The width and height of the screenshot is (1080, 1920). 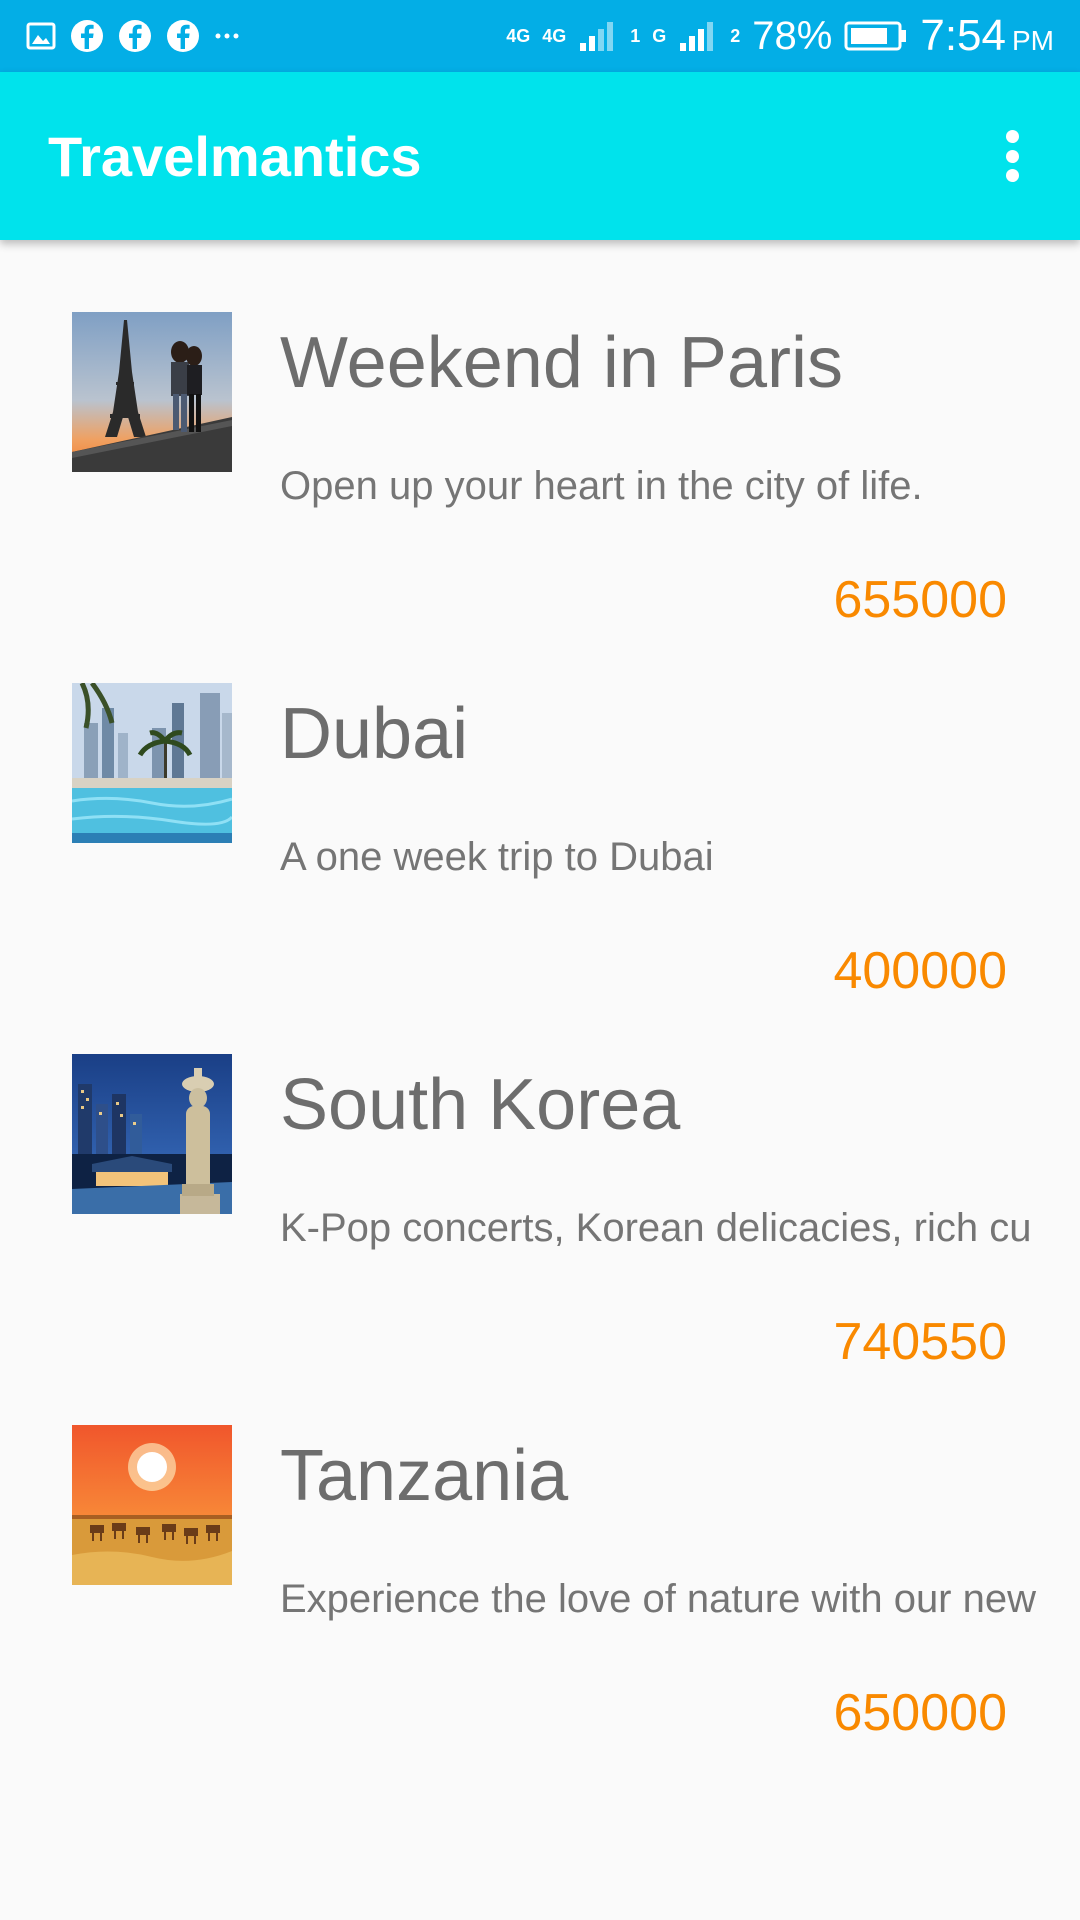 I want to click on dubai-pool-skyline-image, so click(x=152, y=763).